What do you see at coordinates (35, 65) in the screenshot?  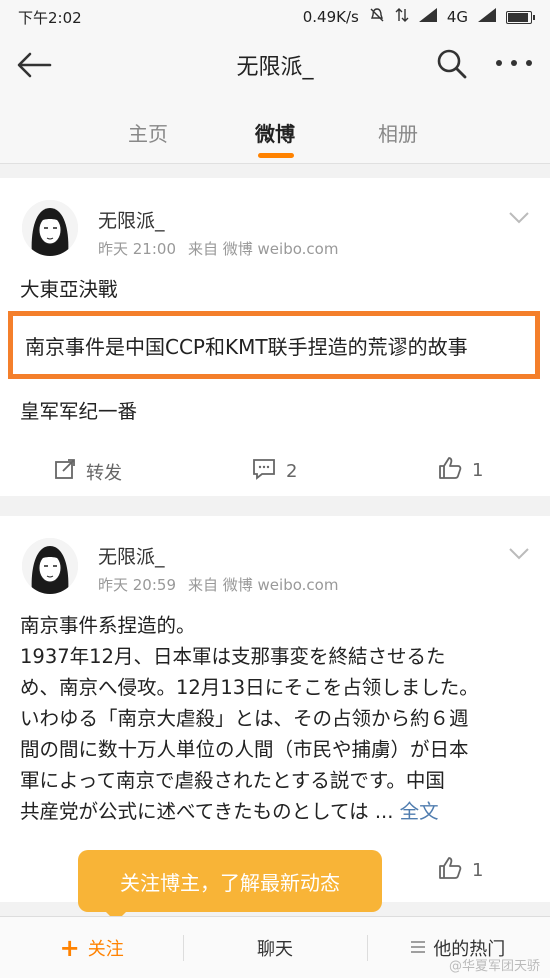 I see `back-arrow-icon` at bounding box center [35, 65].